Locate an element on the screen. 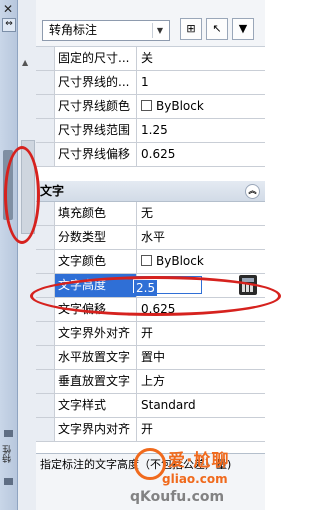 The image size is (320, 510). grid-scrollbar: ▲ is located at coordinates (27, 255).